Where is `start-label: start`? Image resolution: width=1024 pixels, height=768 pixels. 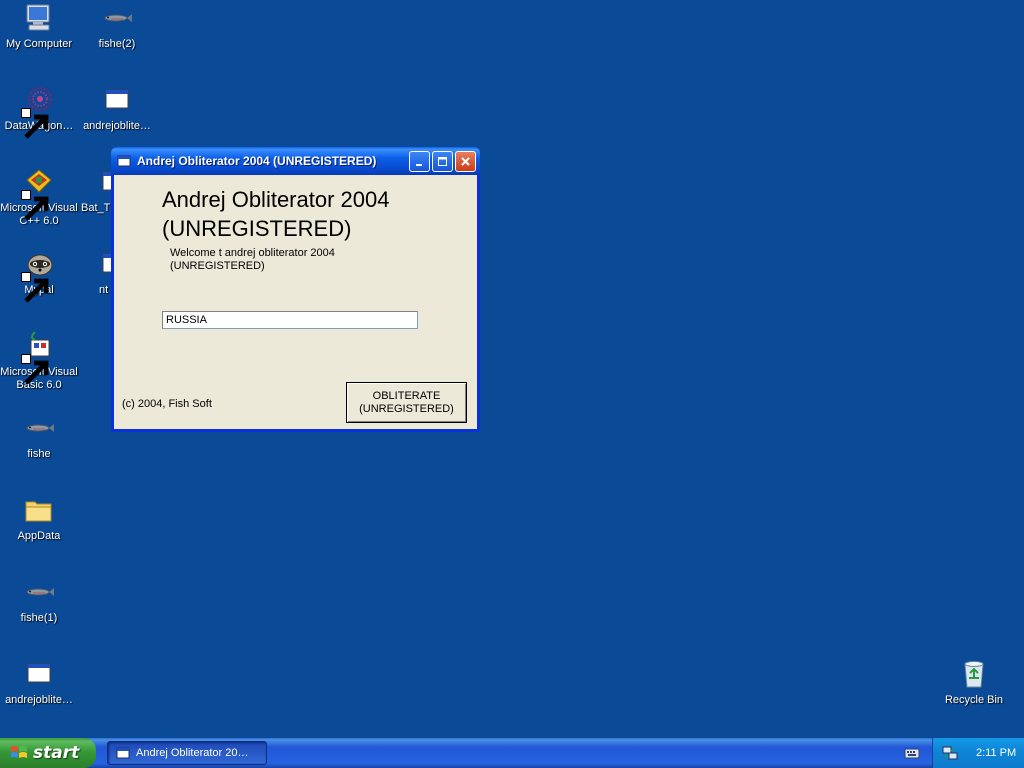
start-label: start is located at coordinates (56, 753).